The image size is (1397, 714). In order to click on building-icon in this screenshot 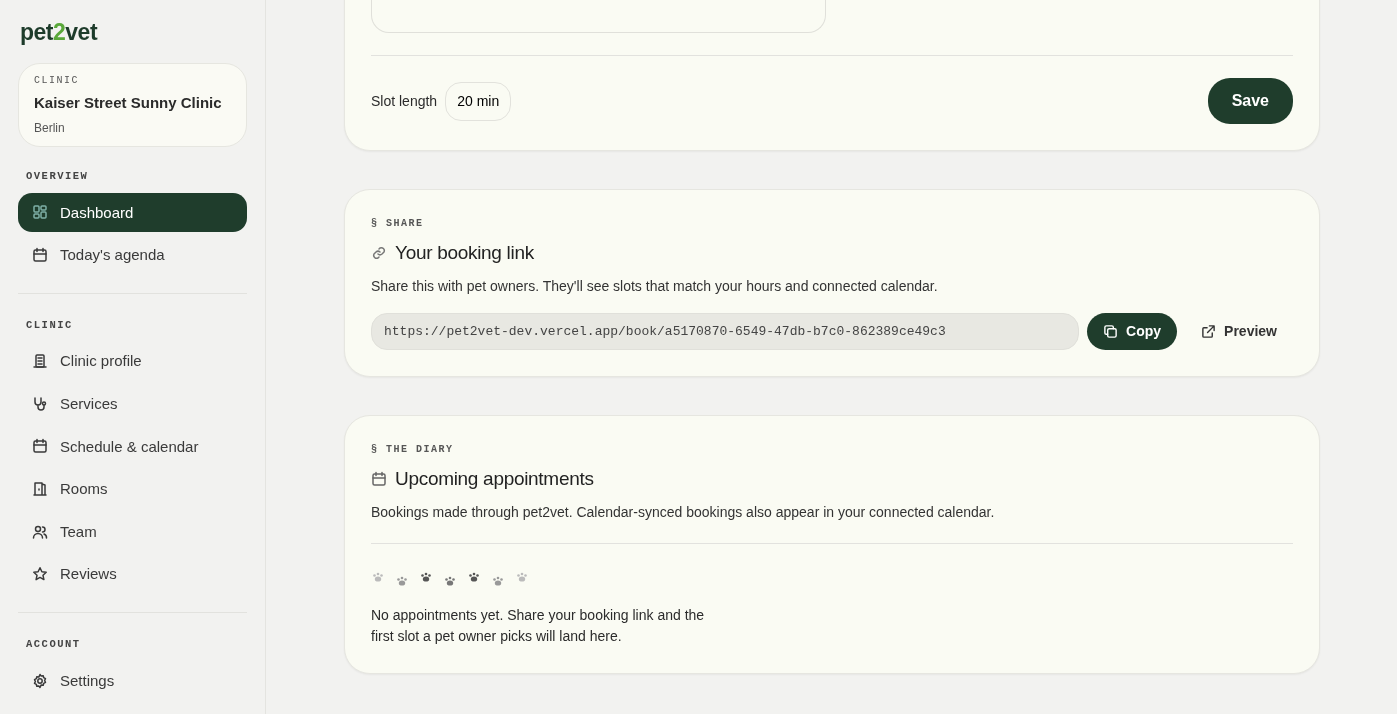, I will do `click(40, 361)`.